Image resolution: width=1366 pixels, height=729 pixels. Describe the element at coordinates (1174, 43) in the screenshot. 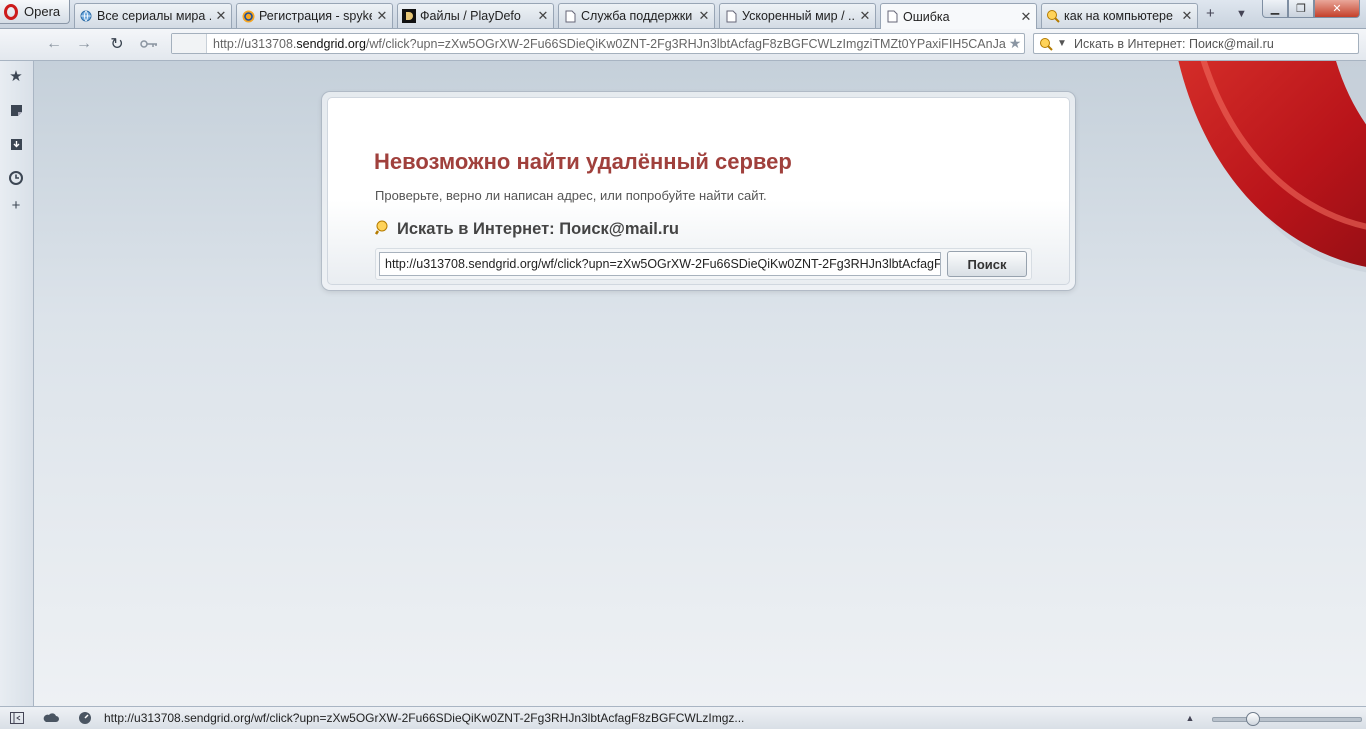

I see `search-placeholder: Искать в Интернет: Поиск@mail.ru` at that location.